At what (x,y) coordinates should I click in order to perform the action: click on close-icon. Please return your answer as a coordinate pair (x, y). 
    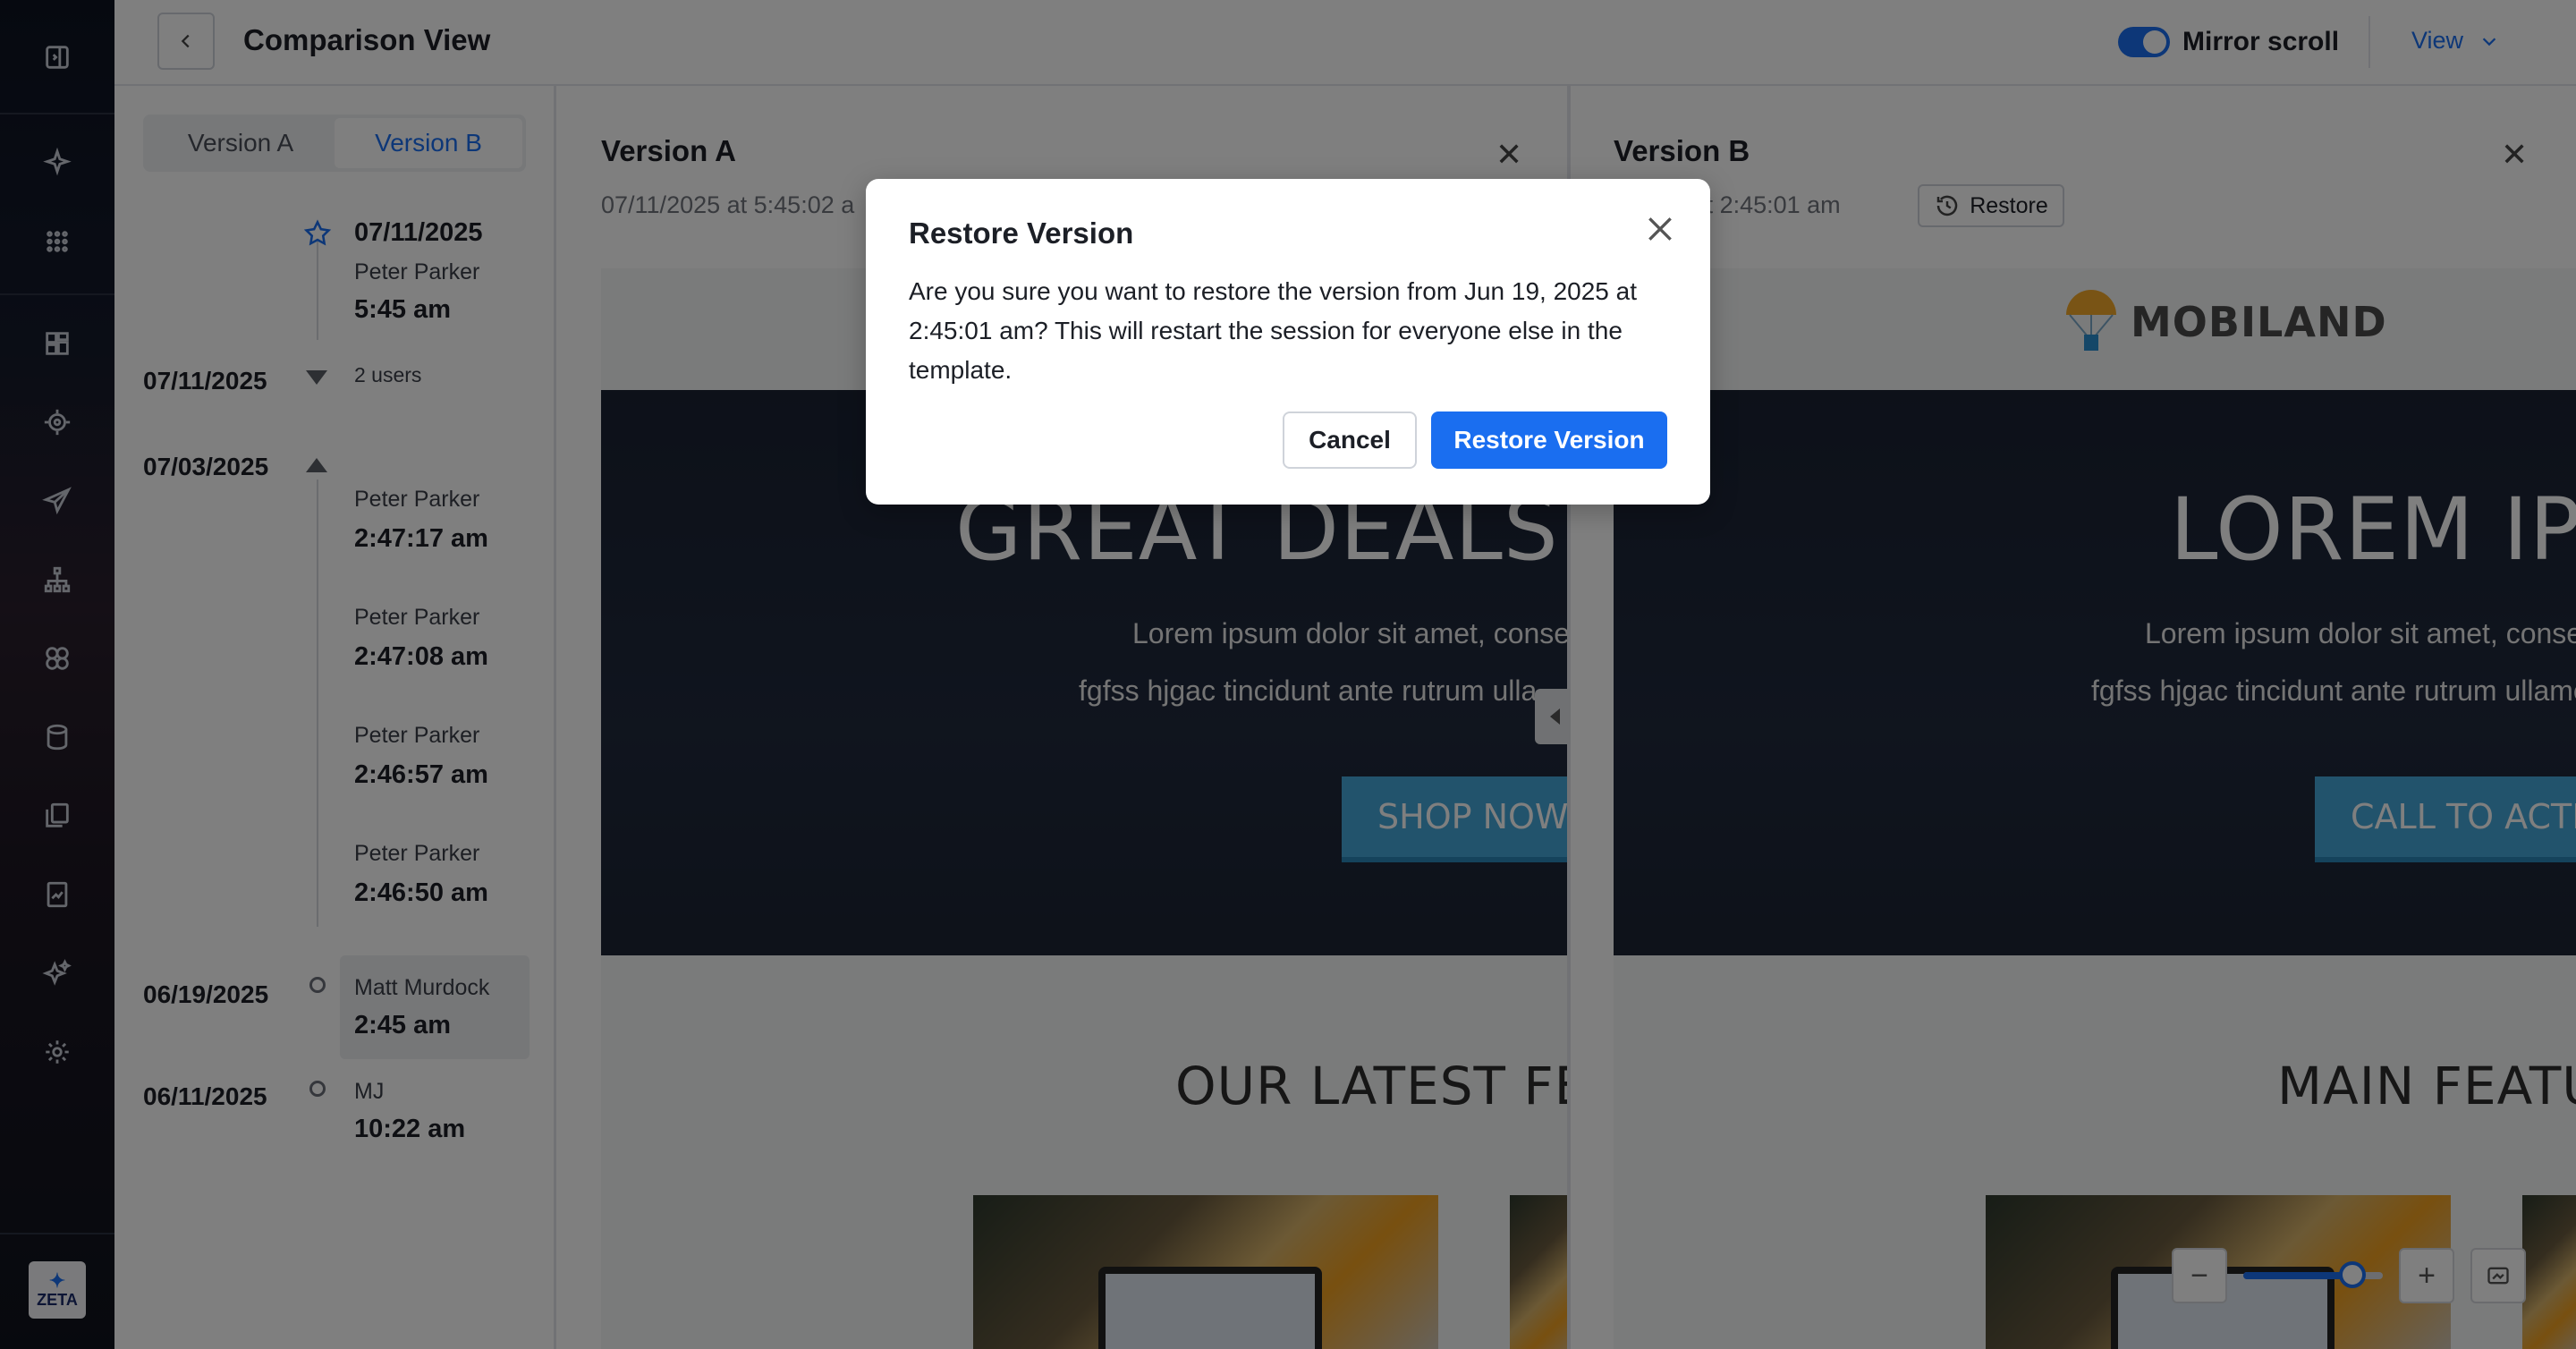
    Looking at the image, I should click on (1660, 229).